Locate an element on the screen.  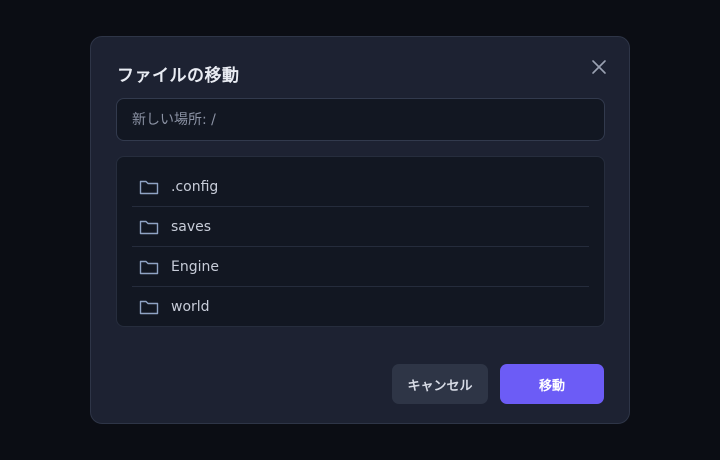
dialog-title: ファイルの移動 is located at coordinates (178, 76).